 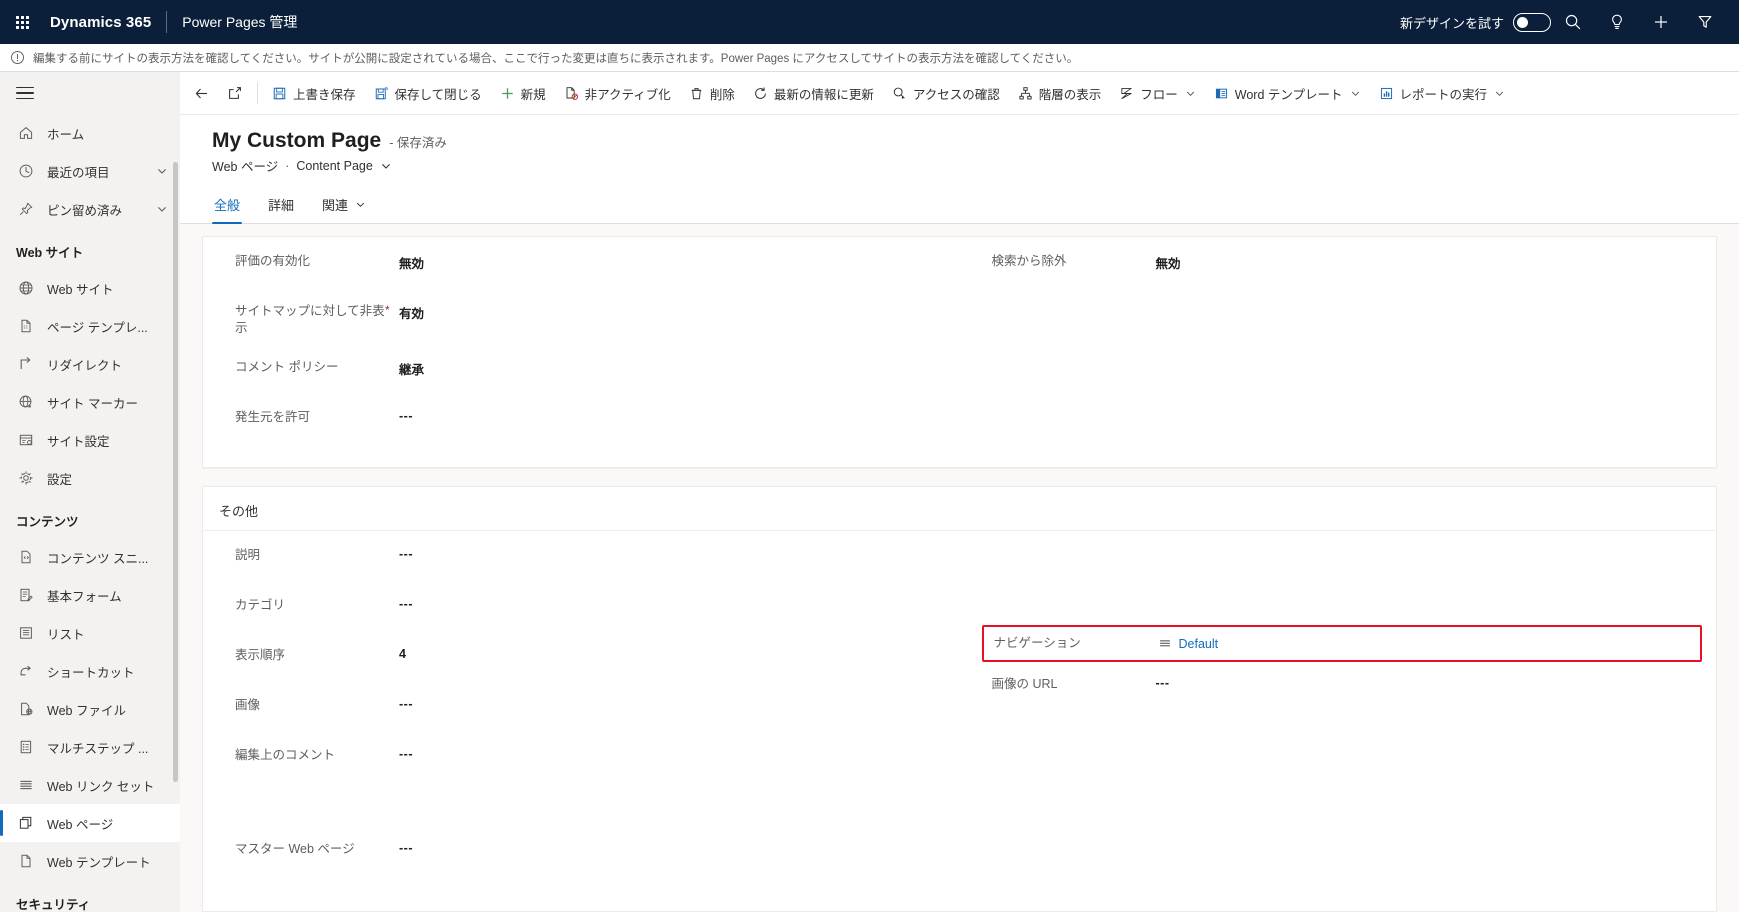 What do you see at coordinates (90, 823) in the screenshot?
I see `sidebar-item-web-pages: Web ページ` at bounding box center [90, 823].